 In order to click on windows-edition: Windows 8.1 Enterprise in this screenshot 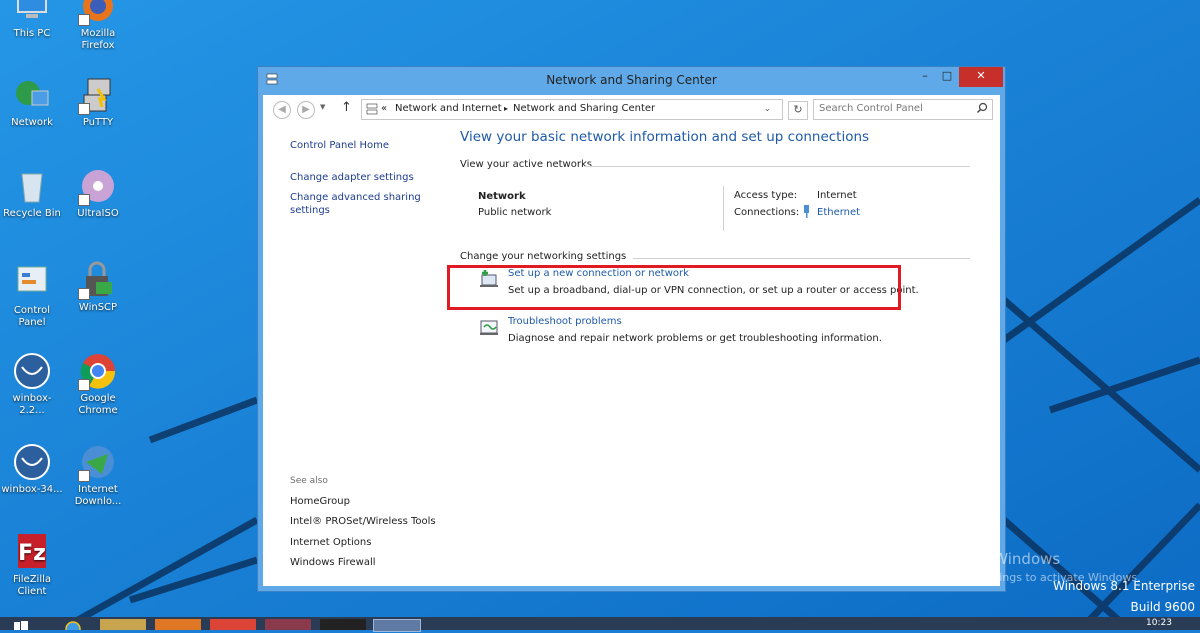, I will do `click(1123, 586)`.